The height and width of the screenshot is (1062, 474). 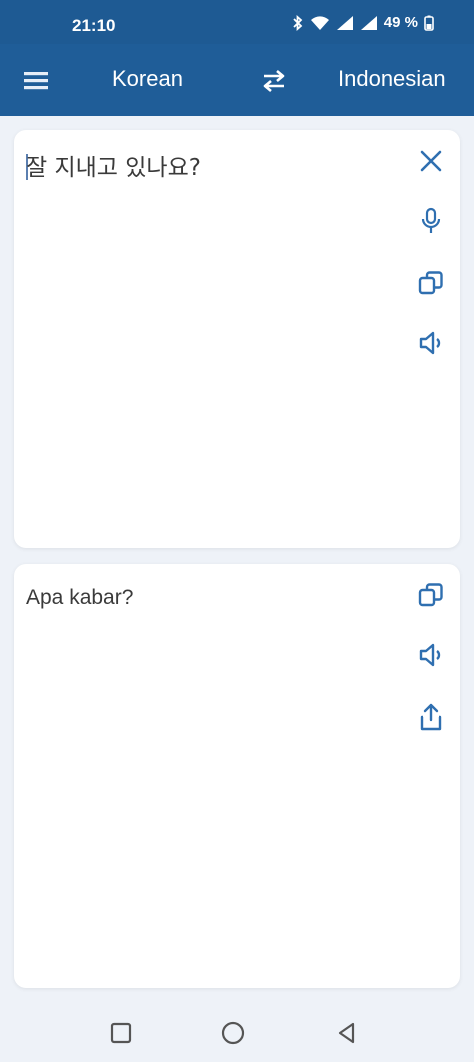 I want to click on close-icon, so click(x=431, y=161).